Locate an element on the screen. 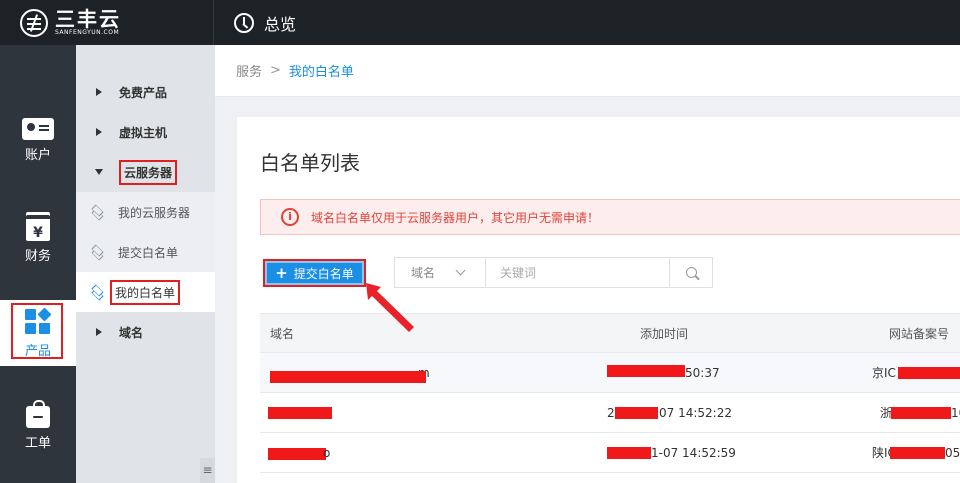 The height and width of the screenshot is (483, 960). subnav-label: 我的白名单 is located at coordinates (145, 292).